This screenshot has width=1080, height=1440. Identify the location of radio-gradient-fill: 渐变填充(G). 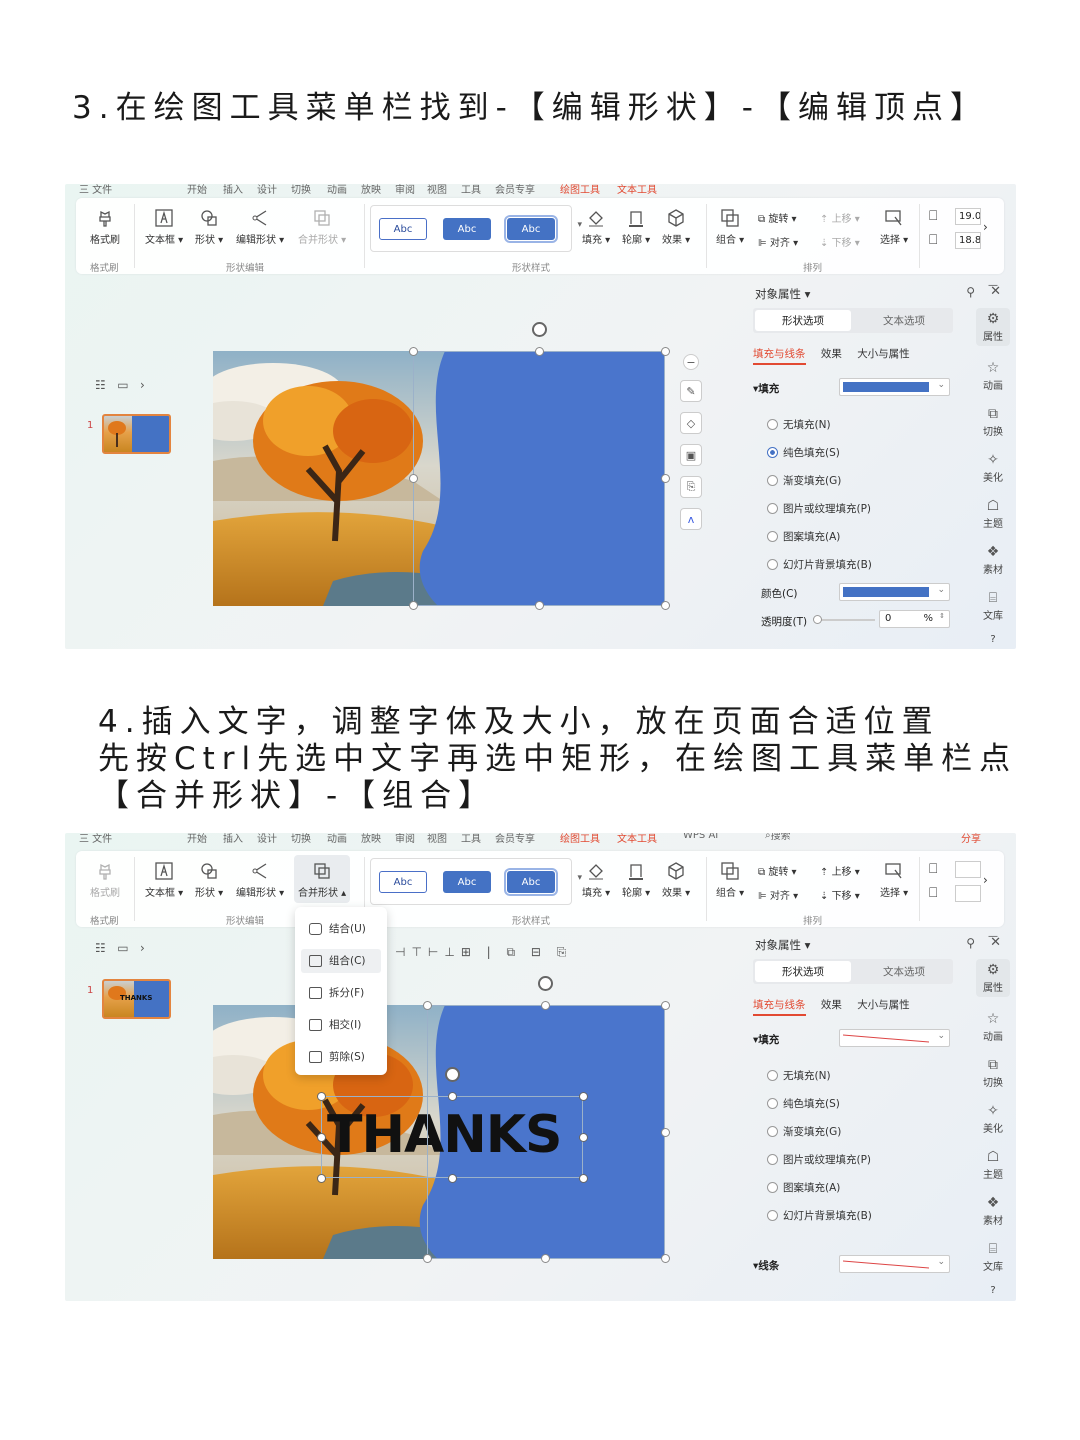
(804, 480).